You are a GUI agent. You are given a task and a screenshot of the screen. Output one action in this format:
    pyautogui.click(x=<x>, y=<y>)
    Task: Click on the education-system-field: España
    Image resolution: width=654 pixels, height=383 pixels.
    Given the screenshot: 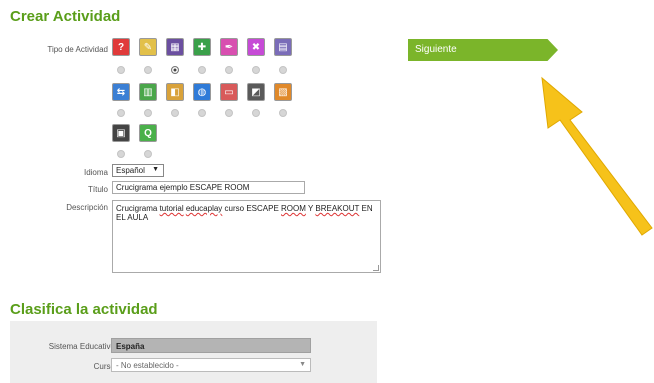 What is the action you would take?
    pyautogui.click(x=211, y=345)
    